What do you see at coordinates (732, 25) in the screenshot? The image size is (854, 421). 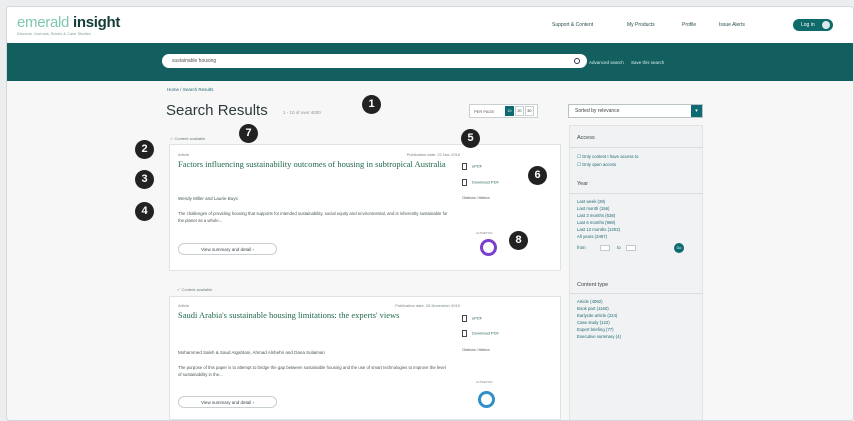 I see `nav-issue-alerts: Issue Alerts` at bounding box center [732, 25].